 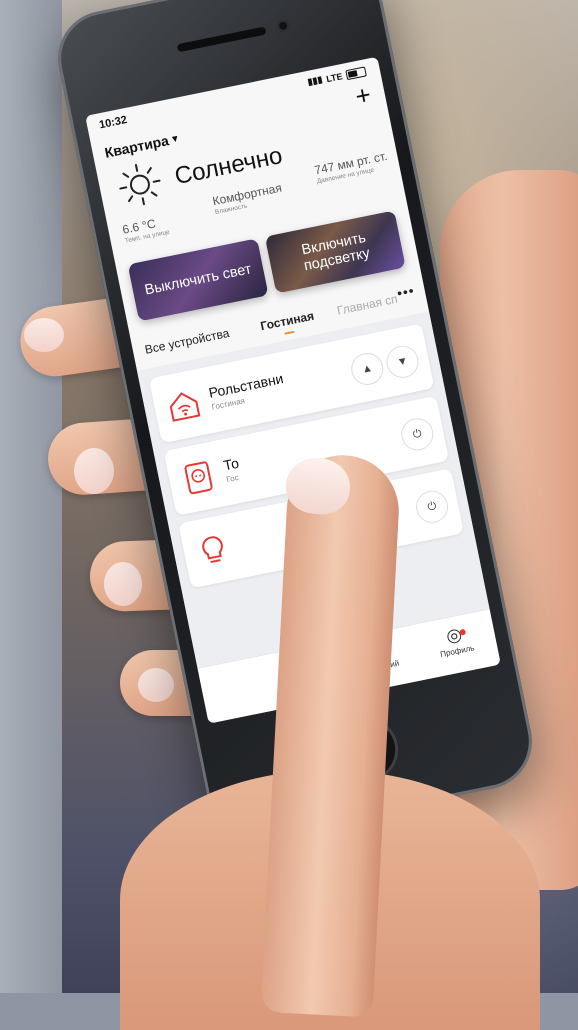 What do you see at coordinates (35, 496) in the screenshot?
I see `background-wall` at bounding box center [35, 496].